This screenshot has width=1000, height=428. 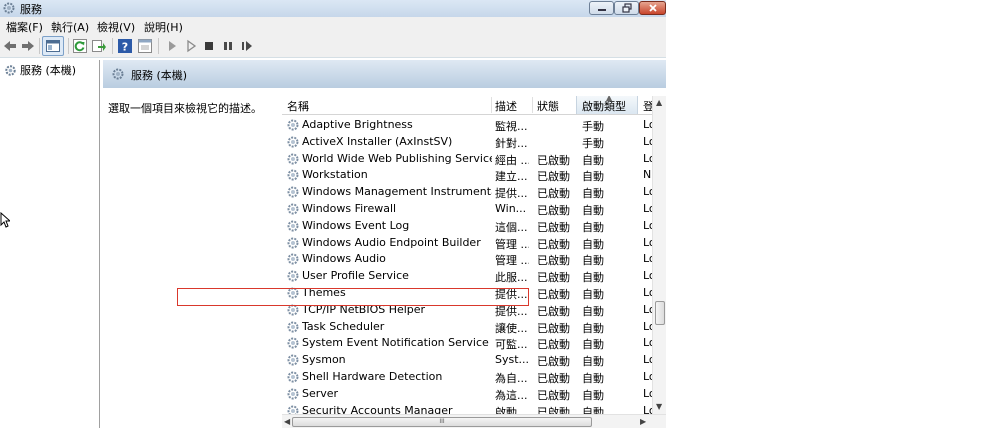 I want to click on column-header-startup-type: 啟動類型, so click(x=604, y=106).